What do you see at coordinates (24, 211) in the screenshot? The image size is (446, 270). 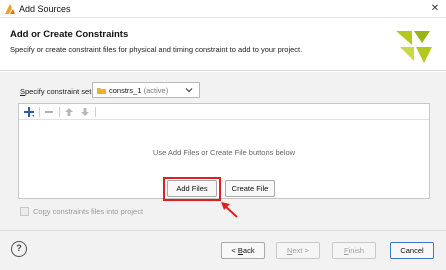 I see `copy-constraints-checkbox` at bounding box center [24, 211].